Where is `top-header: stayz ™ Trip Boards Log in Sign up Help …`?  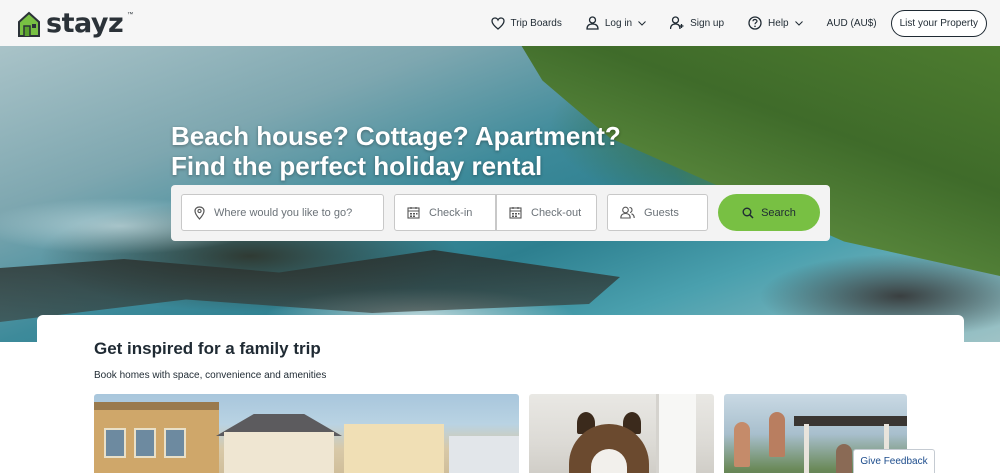
top-header: stayz ™ Trip Boards Log in Sign up Help … is located at coordinates (500, 23).